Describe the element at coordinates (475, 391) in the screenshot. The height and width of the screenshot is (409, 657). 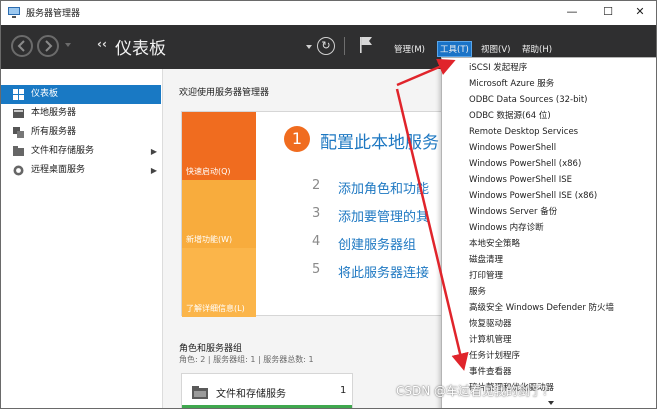
I see `watermark: CSDN @车过看见我的剑了？` at that location.